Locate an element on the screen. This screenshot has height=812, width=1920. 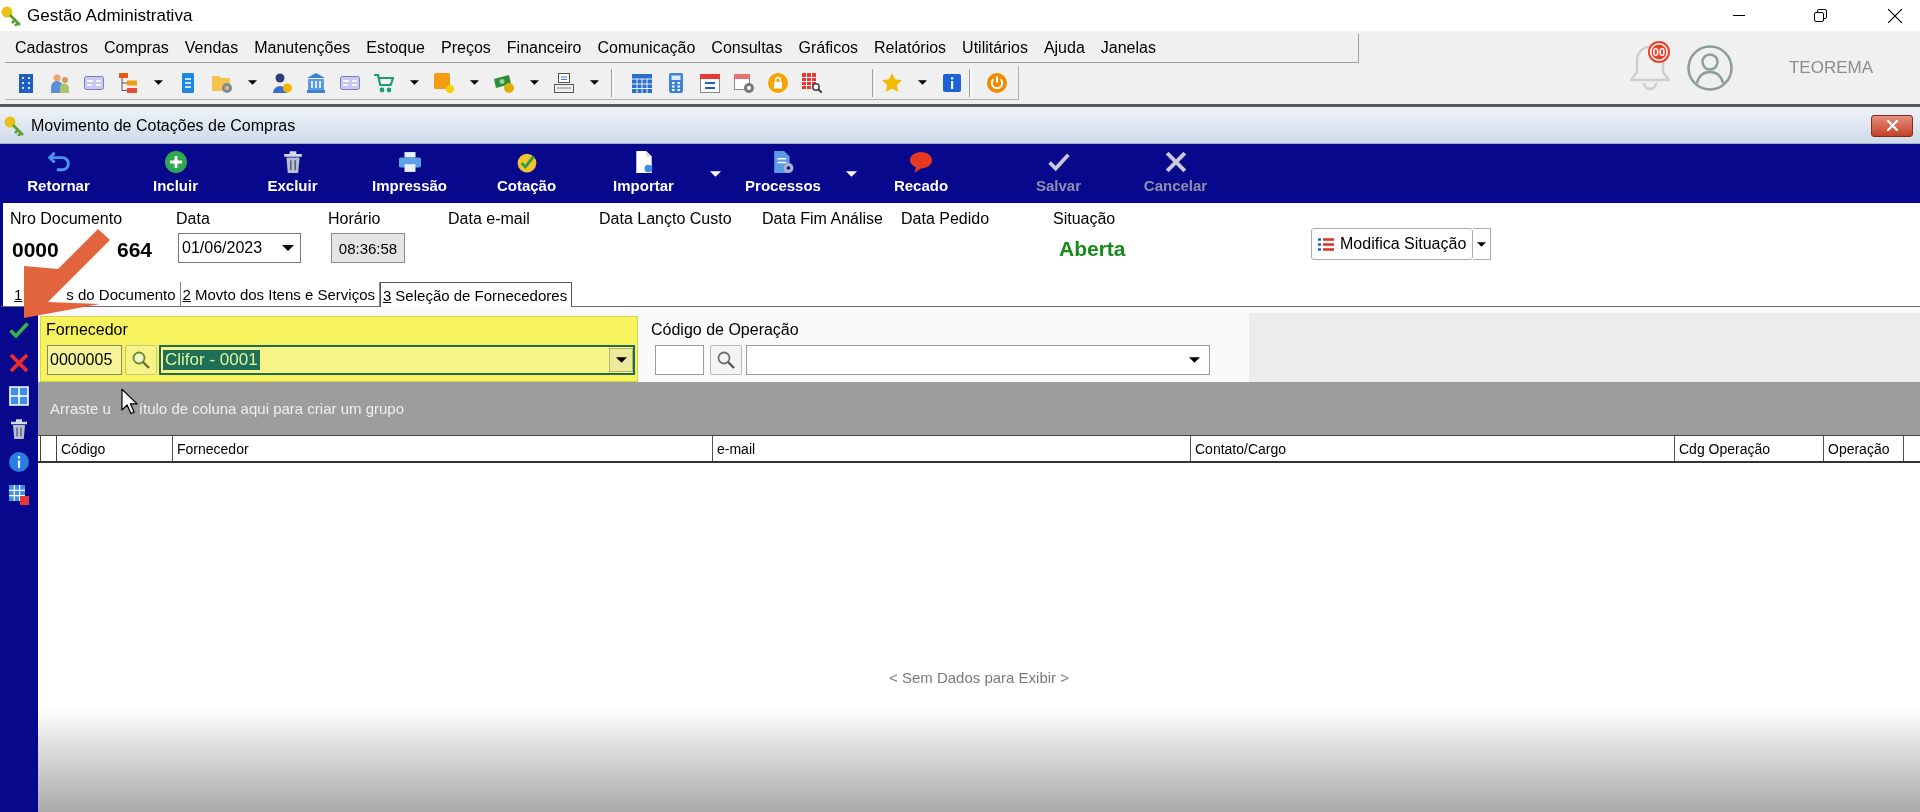
calendar-gear-icon is located at coordinates (744, 82).